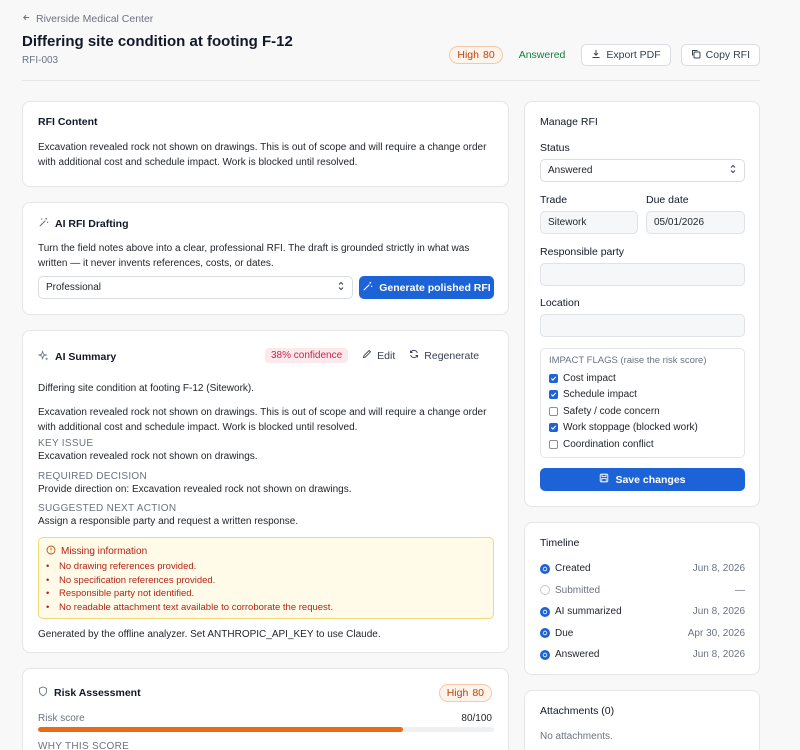 The height and width of the screenshot is (750, 800). Describe the element at coordinates (86, 357) in the screenshot. I see `ai-summary-title: AI Summary` at that location.